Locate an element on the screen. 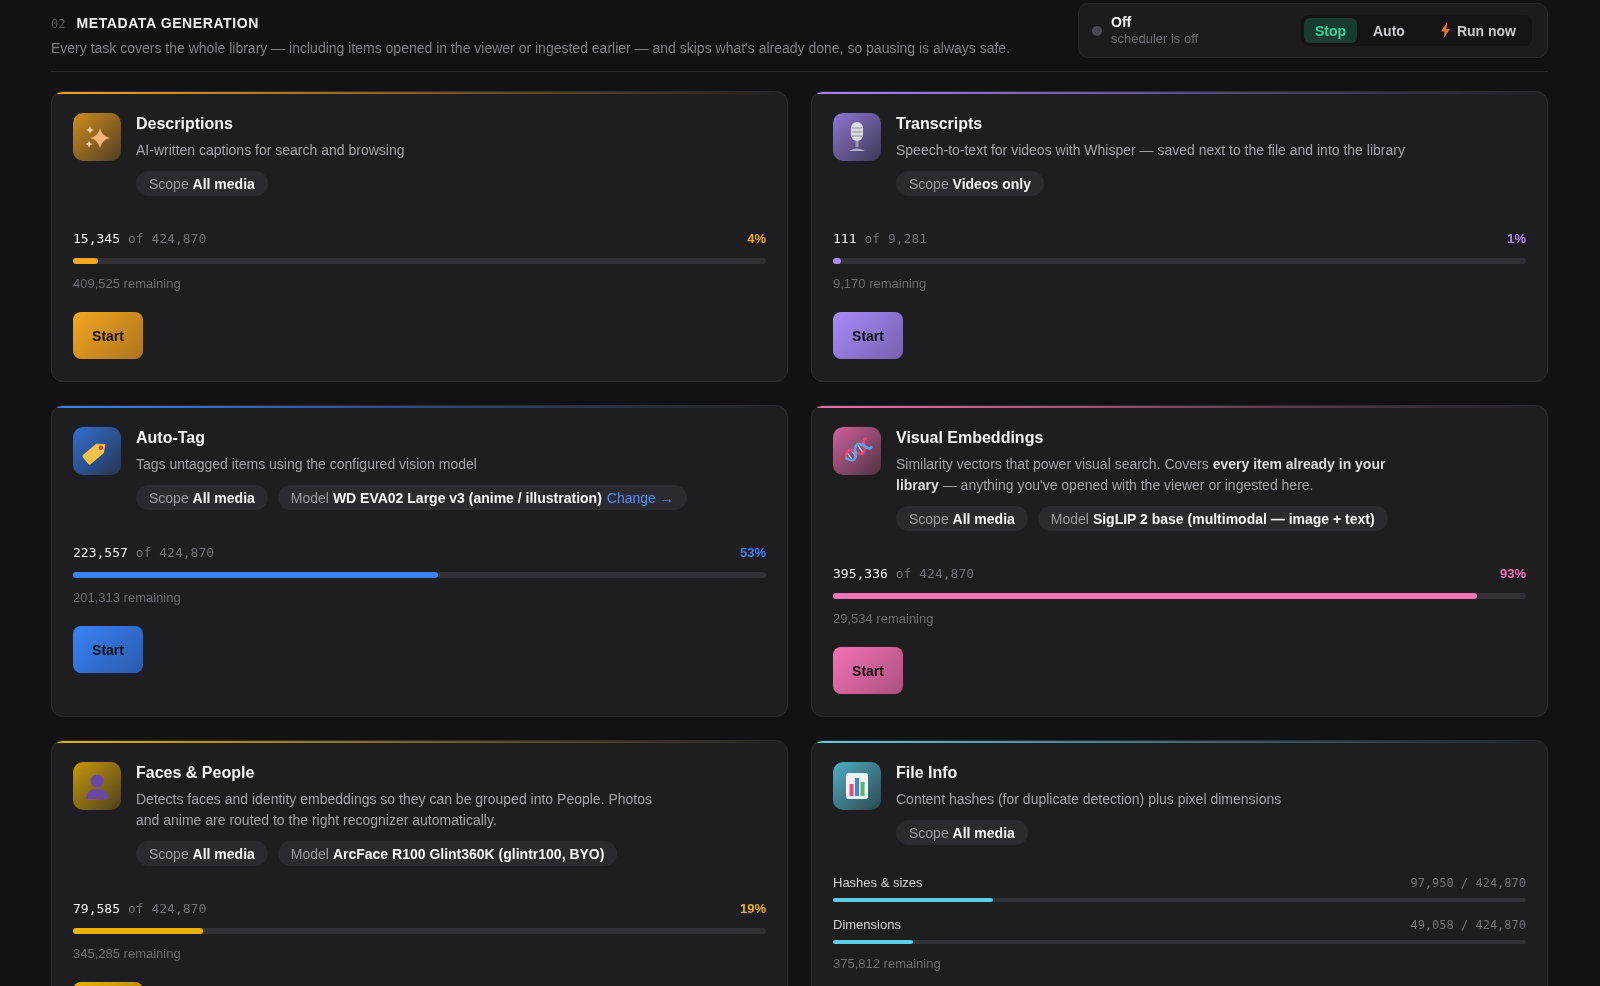 Image resolution: width=1600 pixels, height=986 pixels. setting-chip: Model ArcFace R100 Glint360K (glintr100, BYO) is located at coordinates (447, 853).